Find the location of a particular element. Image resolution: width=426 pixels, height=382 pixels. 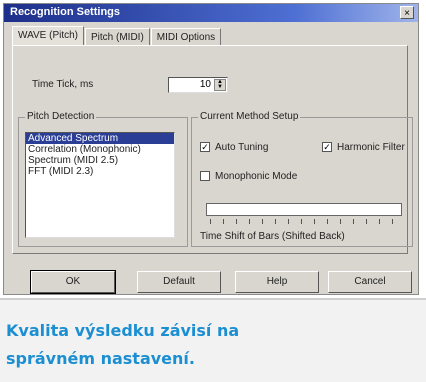

time-tick-spinner: 10 ▲ ▼ is located at coordinates (198, 85).